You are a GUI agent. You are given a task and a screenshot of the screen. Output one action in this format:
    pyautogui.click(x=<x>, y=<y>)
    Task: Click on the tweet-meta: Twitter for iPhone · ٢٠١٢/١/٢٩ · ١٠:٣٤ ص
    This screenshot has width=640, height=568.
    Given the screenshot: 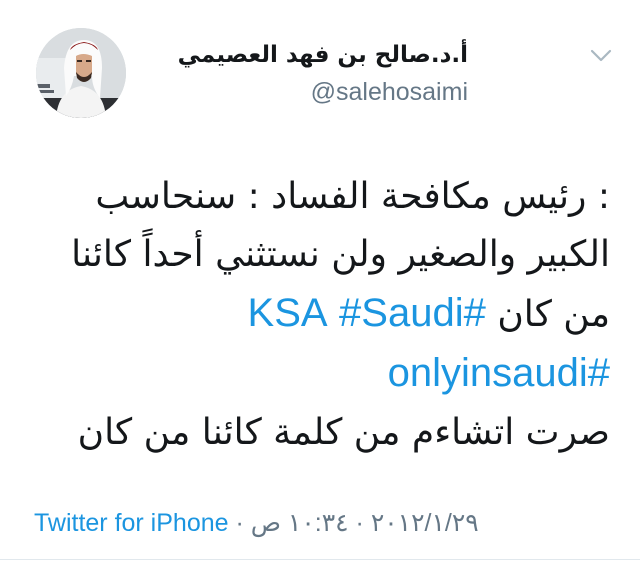 What is the action you would take?
    pyautogui.click(x=256, y=523)
    